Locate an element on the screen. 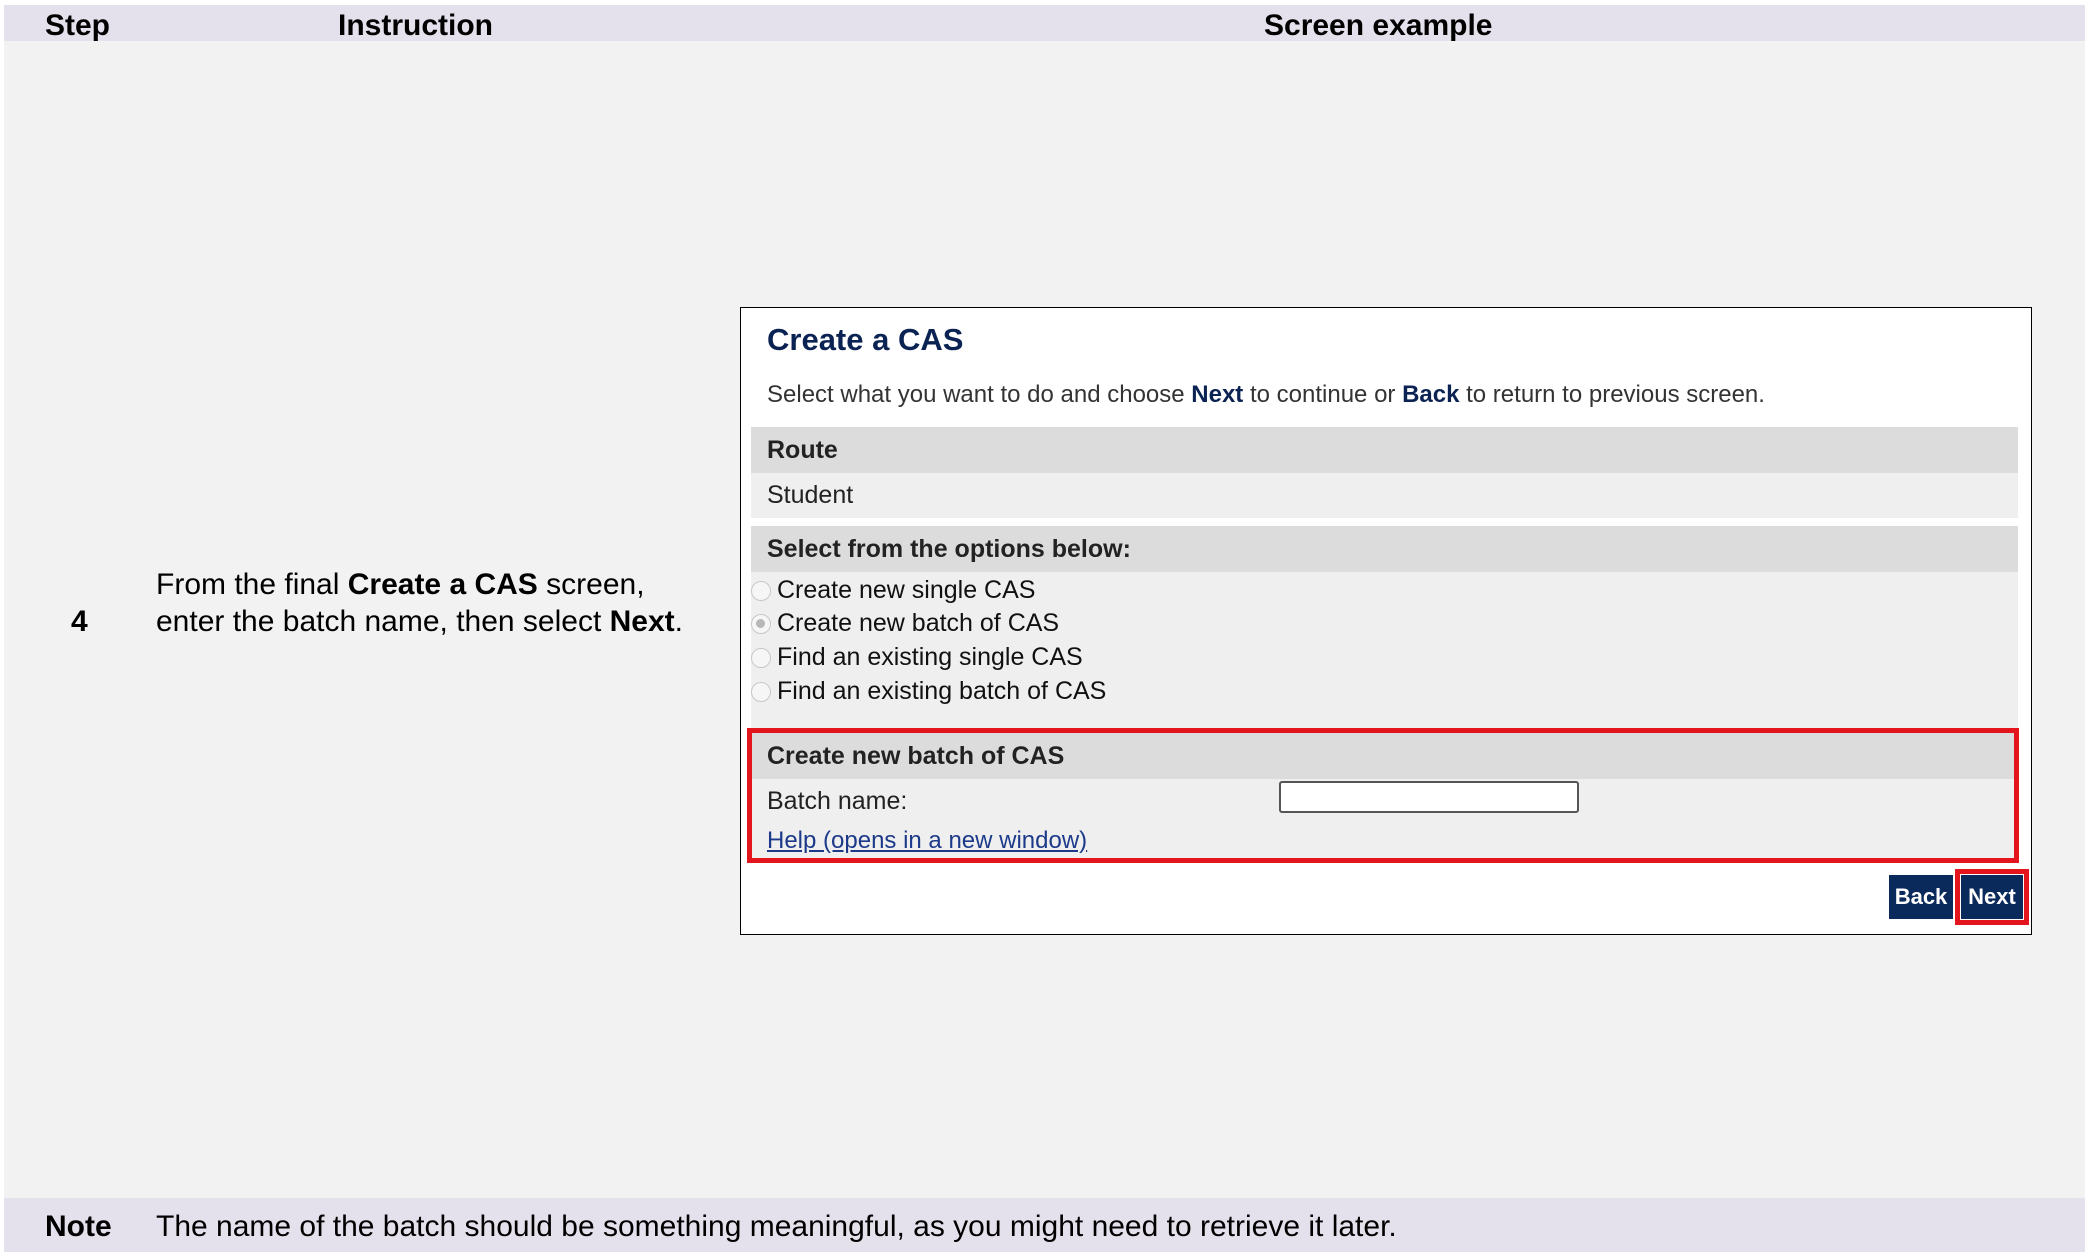 Image resolution: width=2085 pixels, height=1252 pixels. option-find-batch: Find an existing batch of CAS is located at coordinates (928, 691).